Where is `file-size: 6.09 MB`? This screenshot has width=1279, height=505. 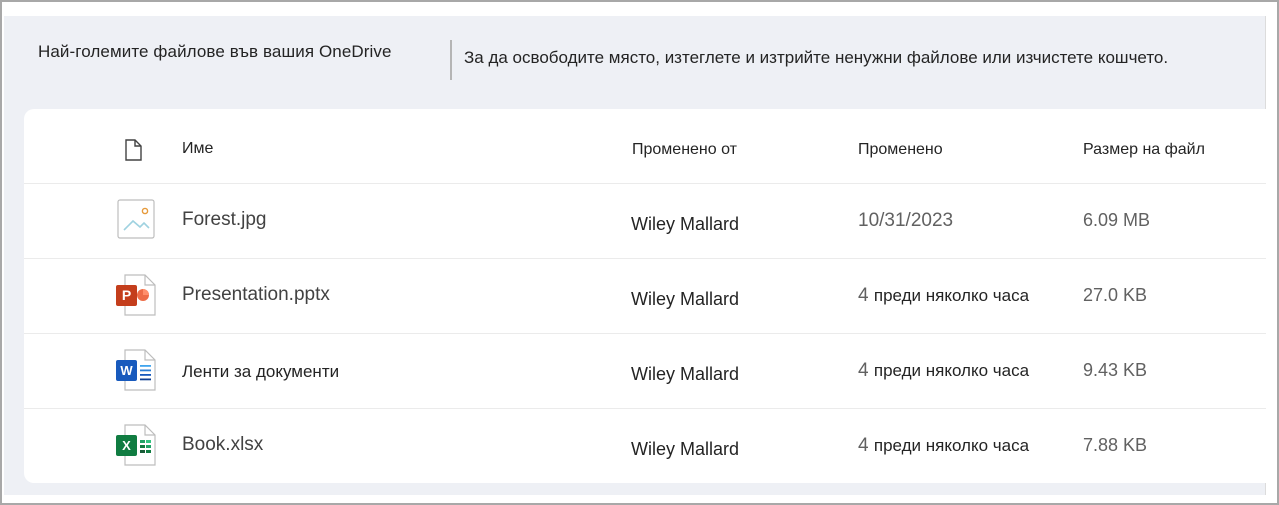 file-size: 6.09 MB is located at coordinates (1117, 220).